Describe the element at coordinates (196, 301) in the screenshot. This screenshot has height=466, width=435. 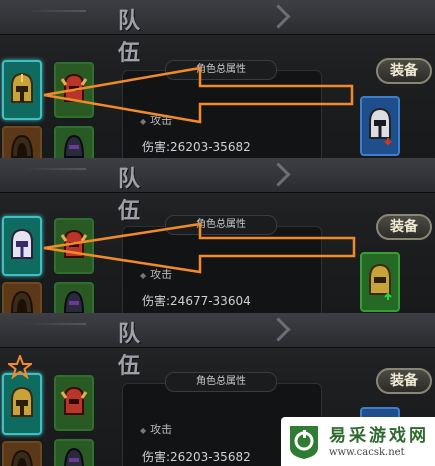
I see `damage-value: 伤害:24677-33604` at that location.